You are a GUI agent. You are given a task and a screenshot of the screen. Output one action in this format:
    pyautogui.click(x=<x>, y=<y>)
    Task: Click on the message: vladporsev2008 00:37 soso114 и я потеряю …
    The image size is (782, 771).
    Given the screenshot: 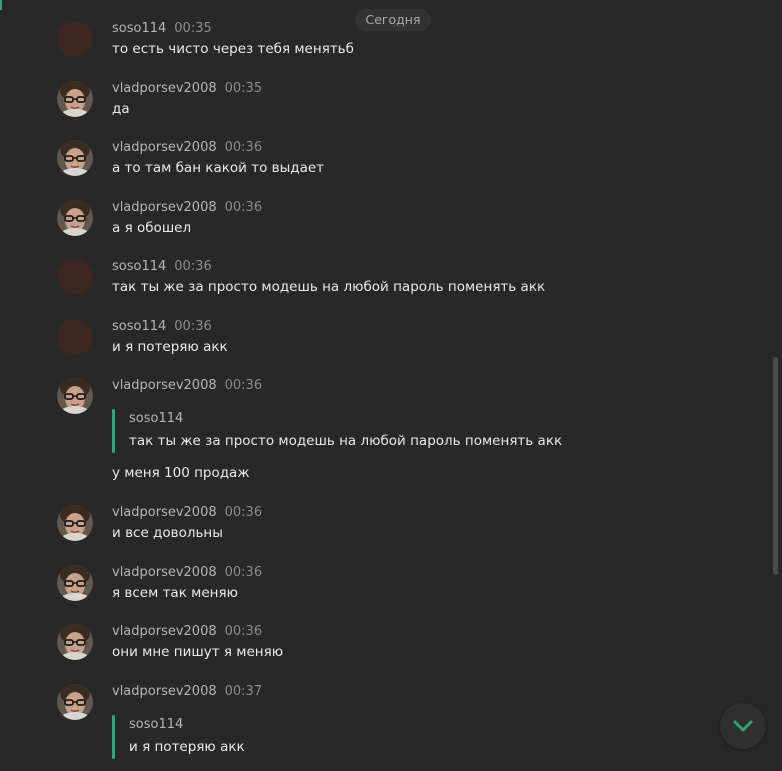 What is the action you would take?
    pyautogui.click(x=380, y=724)
    